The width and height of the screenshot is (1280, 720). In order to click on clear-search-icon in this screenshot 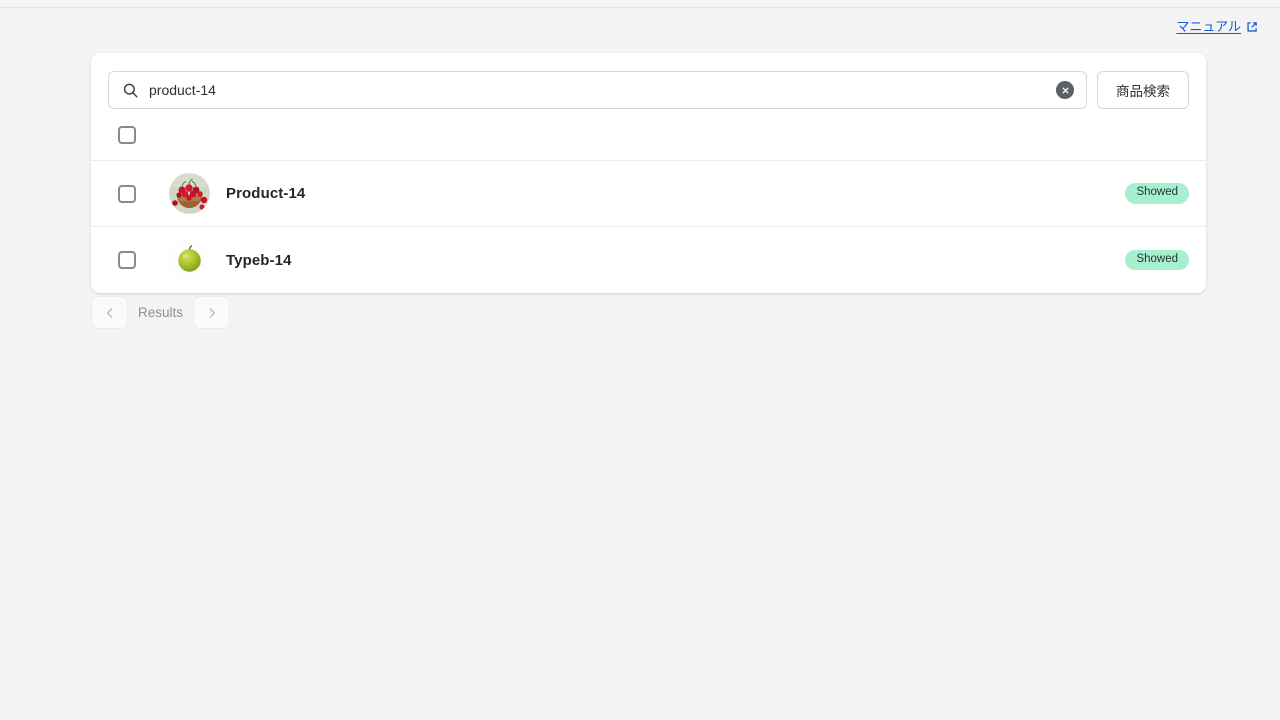, I will do `click(1065, 90)`.